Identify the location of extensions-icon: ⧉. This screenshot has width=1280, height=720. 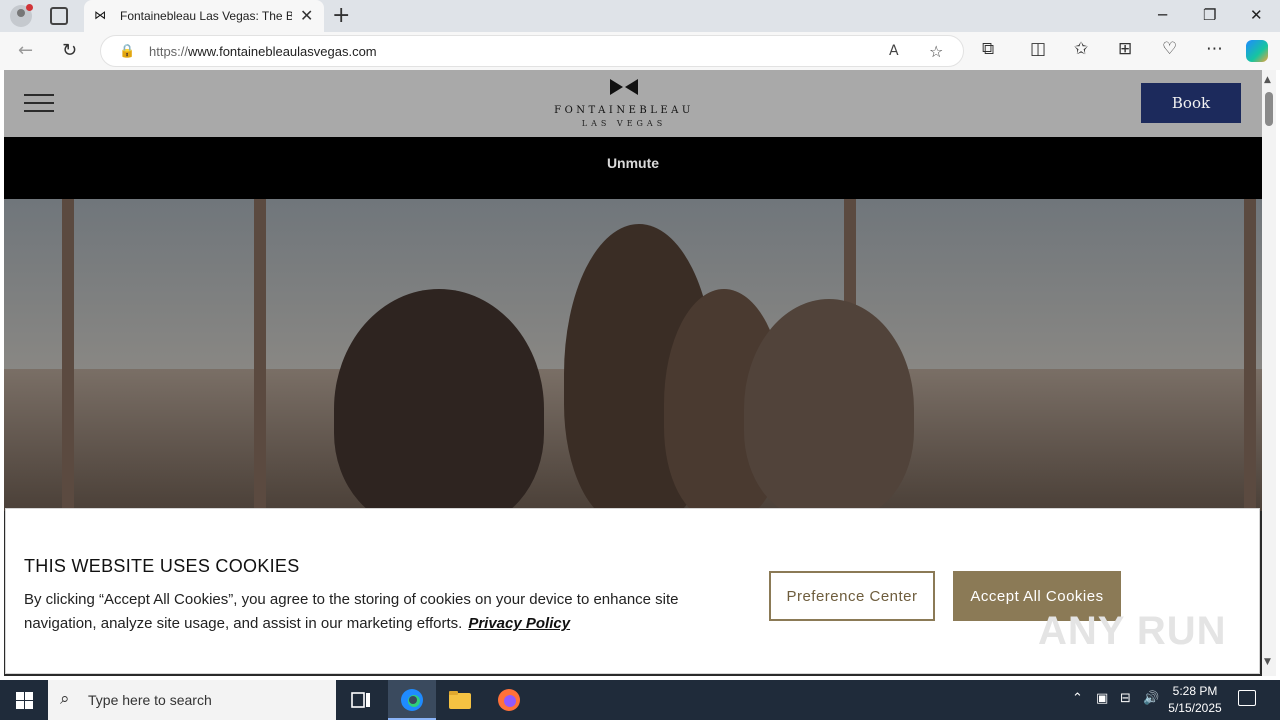
(988, 49).